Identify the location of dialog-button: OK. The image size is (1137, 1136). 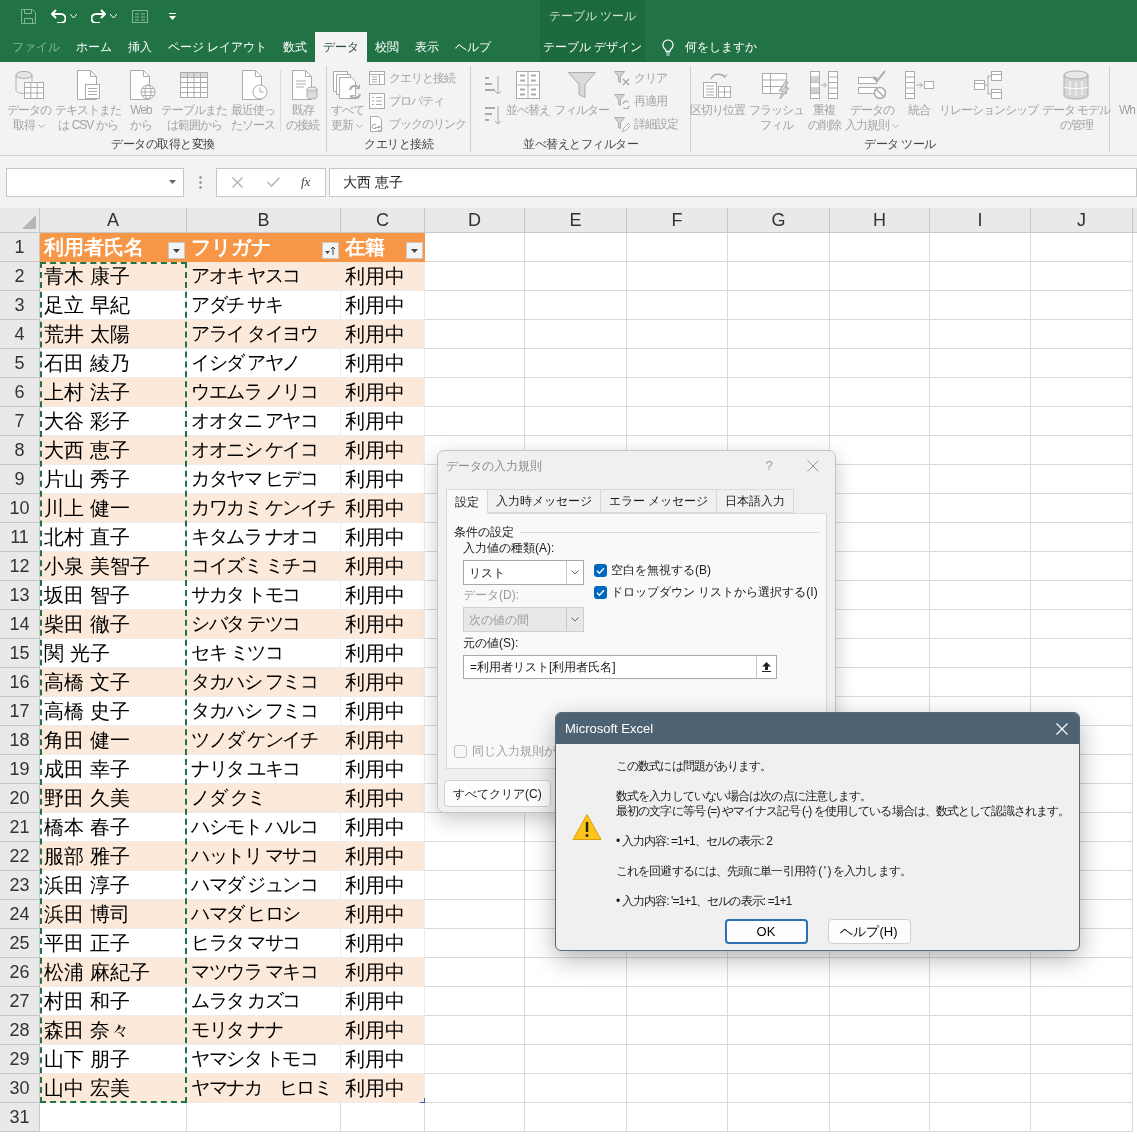
(766, 931).